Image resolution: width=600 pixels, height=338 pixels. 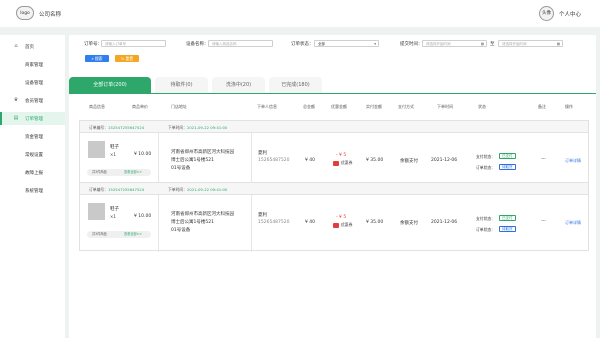 What do you see at coordinates (50, 15) in the screenshot?
I see `company-name: 公司名称` at bounding box center [50, 15].